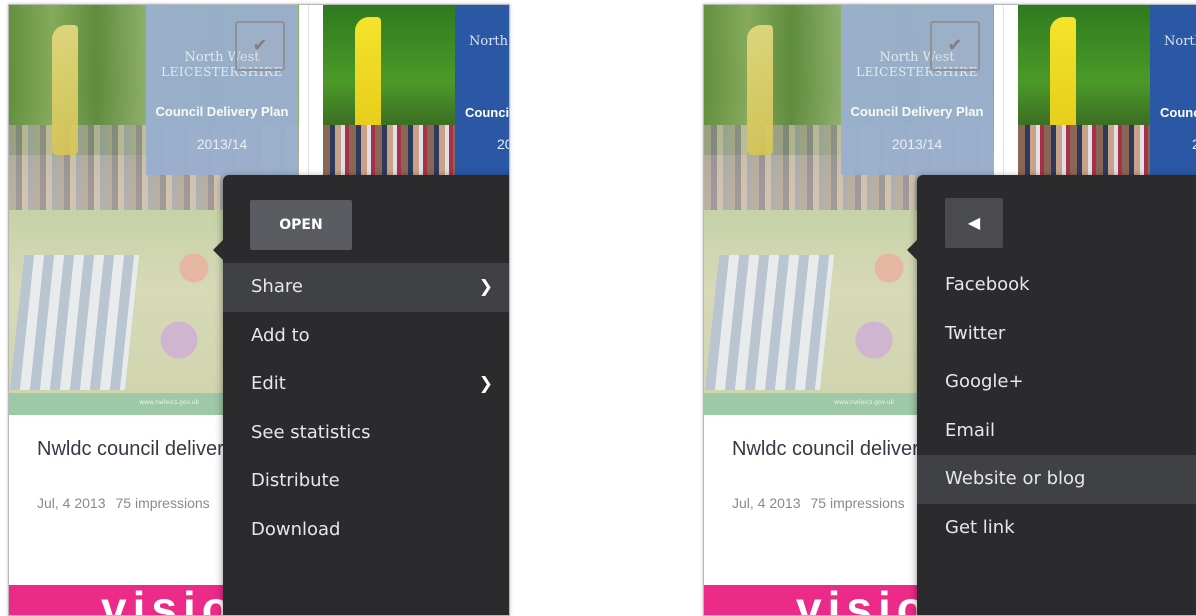 Image resolution: width=1196 pixels, height=616 pixels. Describe the element at coordinates (366, 481) in the screenshot. I see `menu-item-distribute: Distribute` at that location.